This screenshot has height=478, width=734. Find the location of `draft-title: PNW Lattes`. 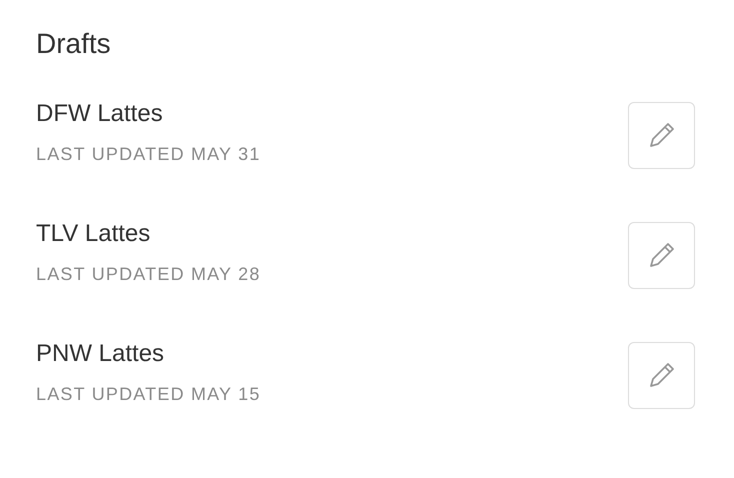

draft-title: PNW Lattes is located at coordinates (101, 354).